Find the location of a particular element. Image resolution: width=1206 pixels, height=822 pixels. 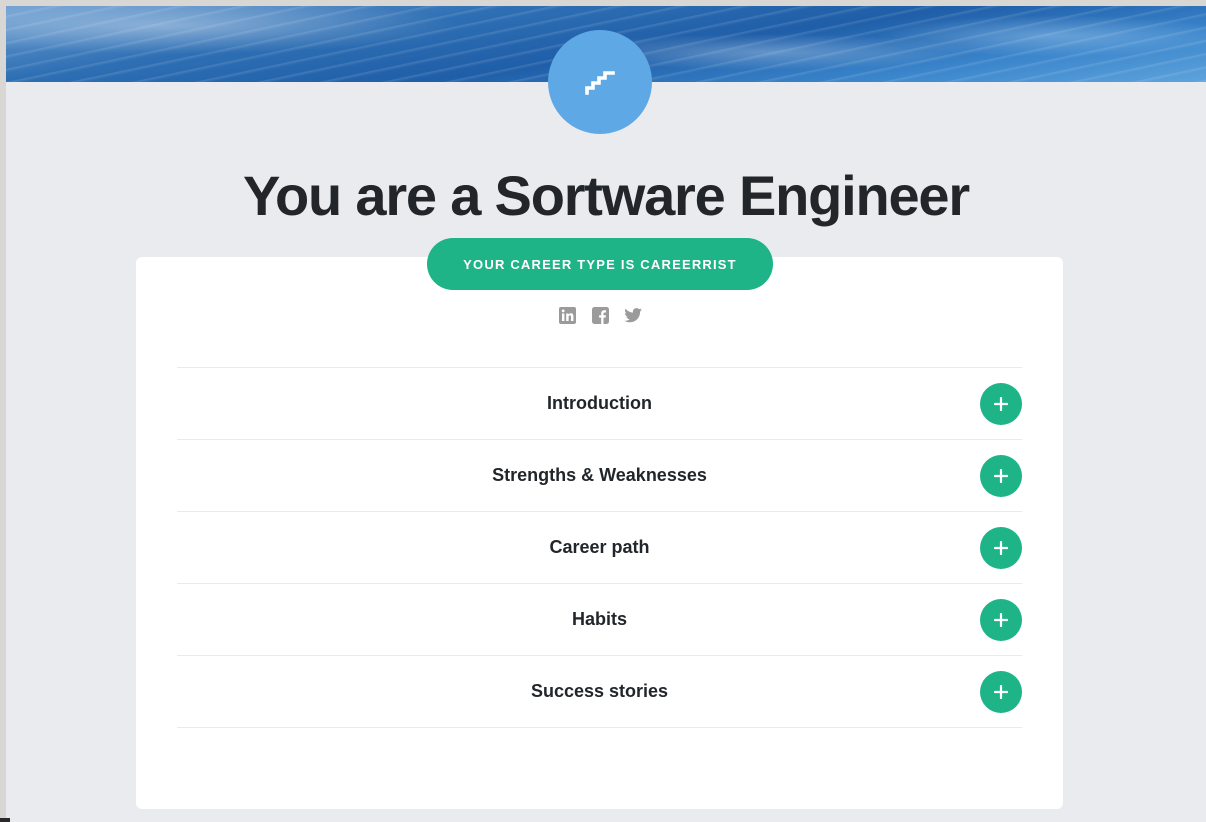

stairs-icon is located at coordinates (600, 83).